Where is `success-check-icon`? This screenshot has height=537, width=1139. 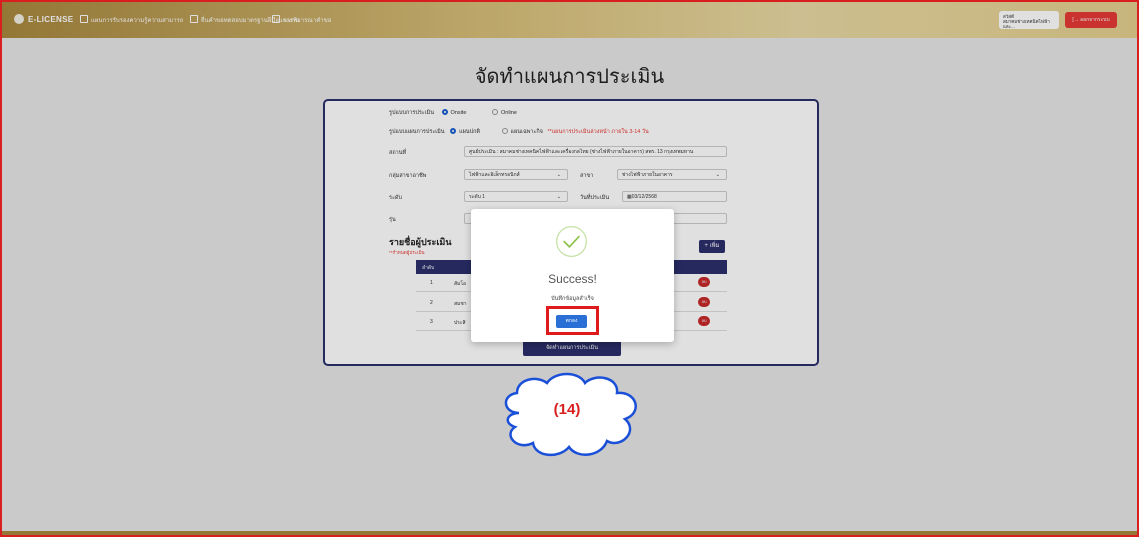
success-check-icon is located at coordinates (571, 241).